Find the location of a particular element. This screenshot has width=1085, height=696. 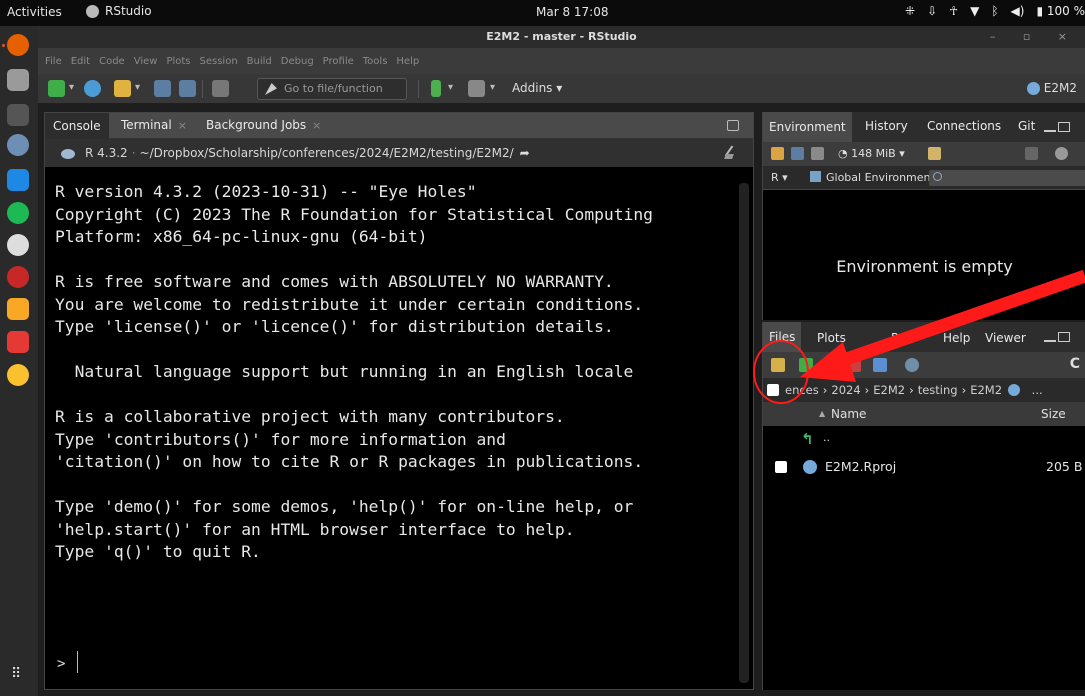

zotero-icon is located at coordinates (18, 277).